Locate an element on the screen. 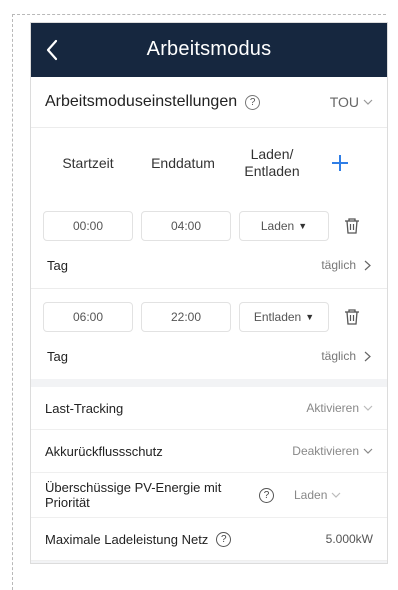 The height and width of the screenshot is (590, 398). max-charge-label: Maximale Ladeleistung Netz is located at coordinates (127, 539).